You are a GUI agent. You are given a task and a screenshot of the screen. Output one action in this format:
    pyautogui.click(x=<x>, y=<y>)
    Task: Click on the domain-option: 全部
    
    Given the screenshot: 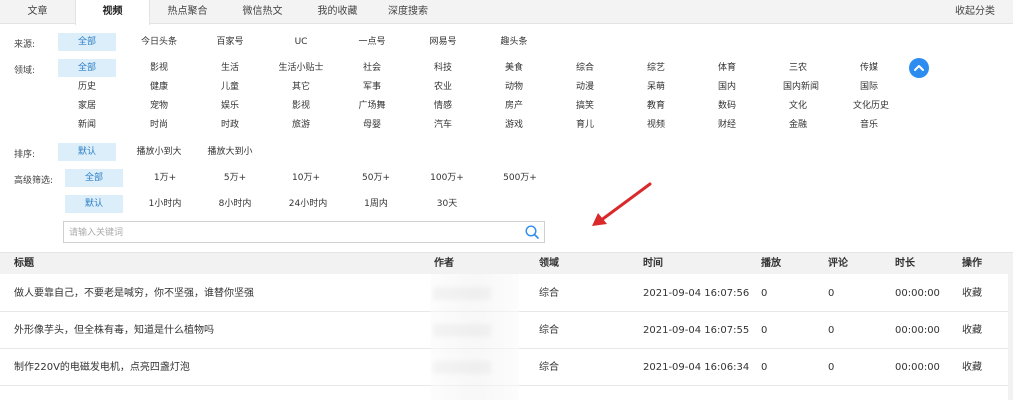 What is the action you would take?
    pyautogui.click(x=87, y=68)
    